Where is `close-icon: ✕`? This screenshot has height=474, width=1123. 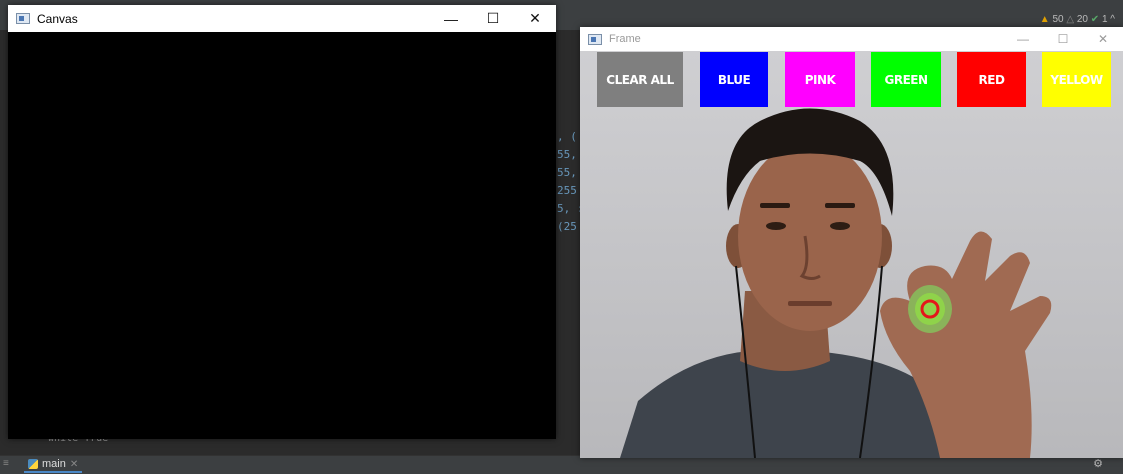
close-icon: ✕ is located at coordinates (74, 464).